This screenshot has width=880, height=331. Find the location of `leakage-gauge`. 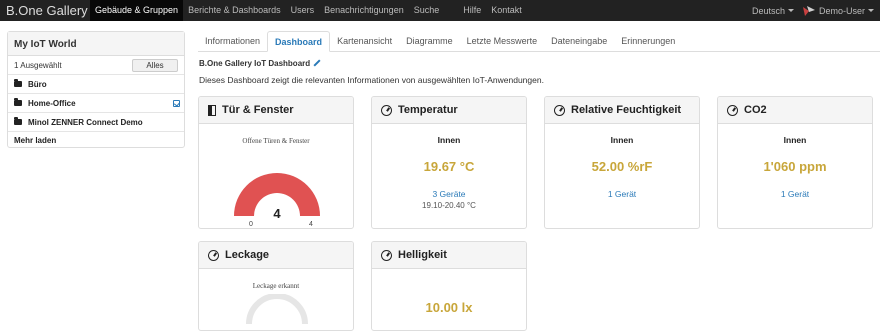

leakage-gauge is located at coordinates (277, 309).